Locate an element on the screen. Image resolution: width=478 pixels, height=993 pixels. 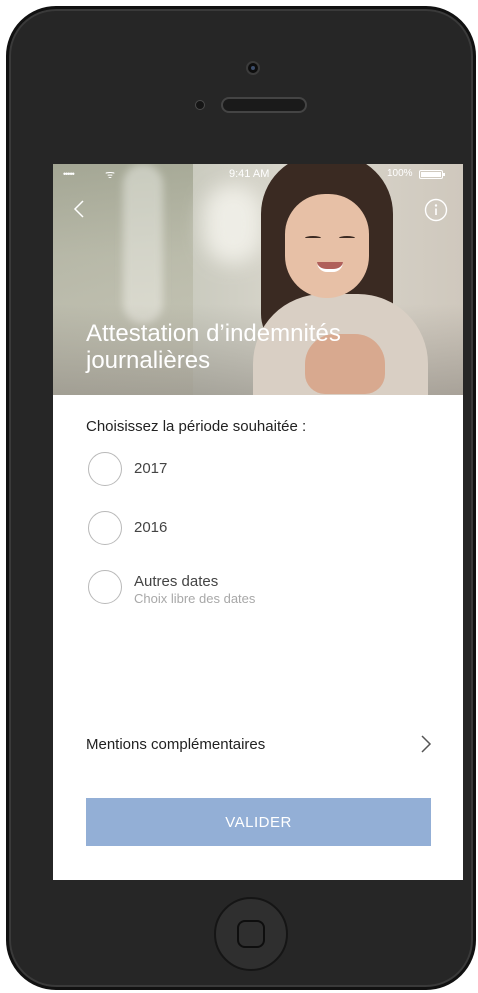
option-label: Autres dates is located at coordinates (176, 581).